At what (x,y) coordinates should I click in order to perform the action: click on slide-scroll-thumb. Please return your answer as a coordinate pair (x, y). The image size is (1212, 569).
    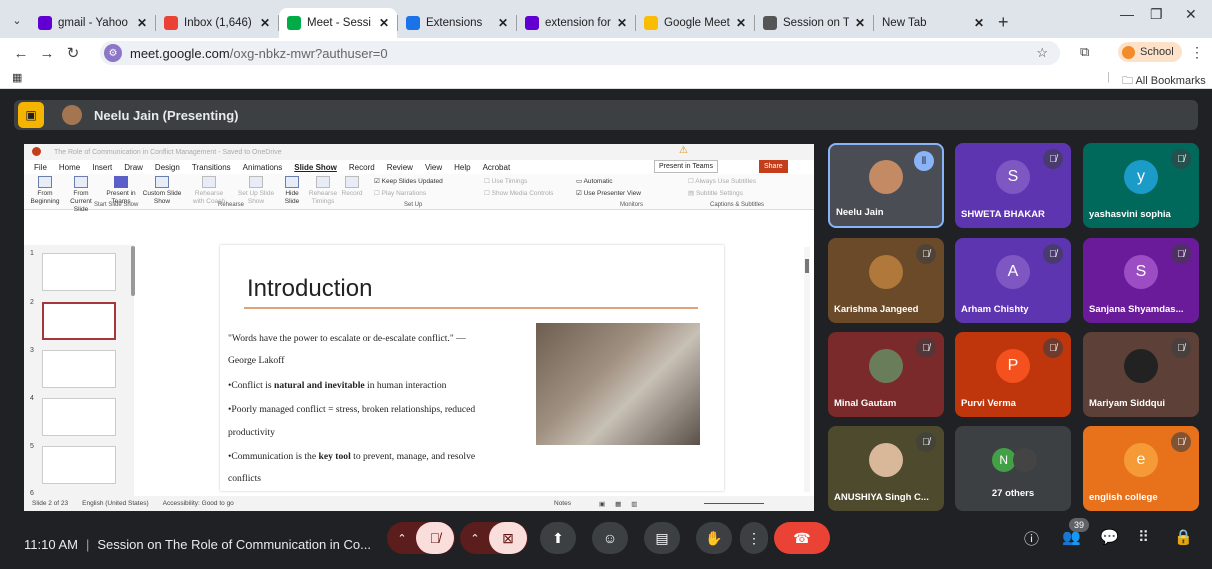
    Looking at the image, I should click on (807, 266).